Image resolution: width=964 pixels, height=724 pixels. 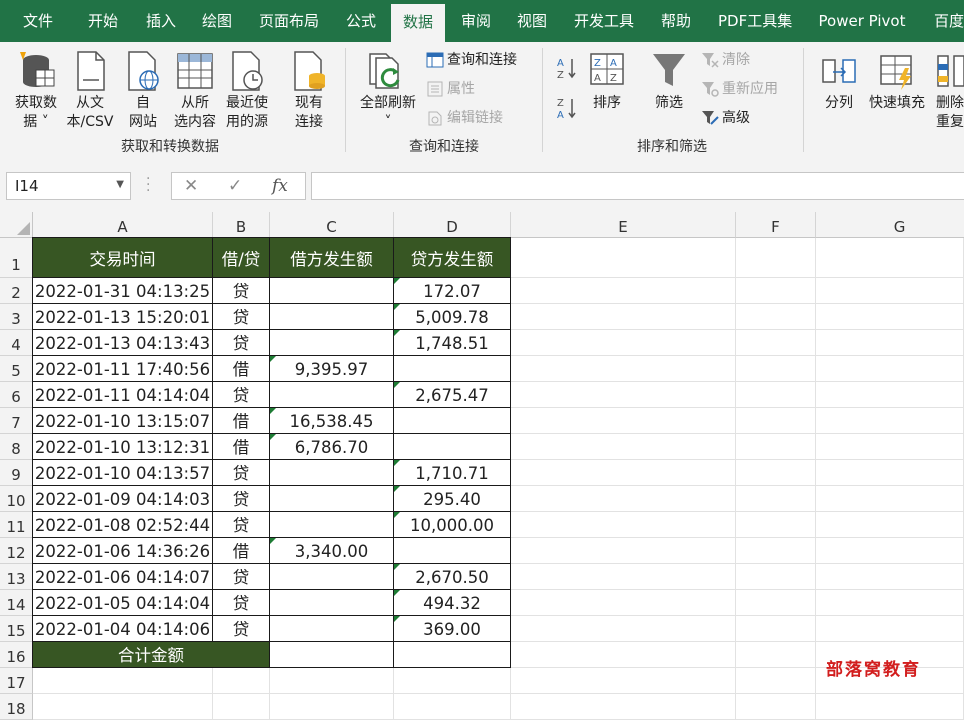 I want to click on column-header: B, so click(x=241, y=225).